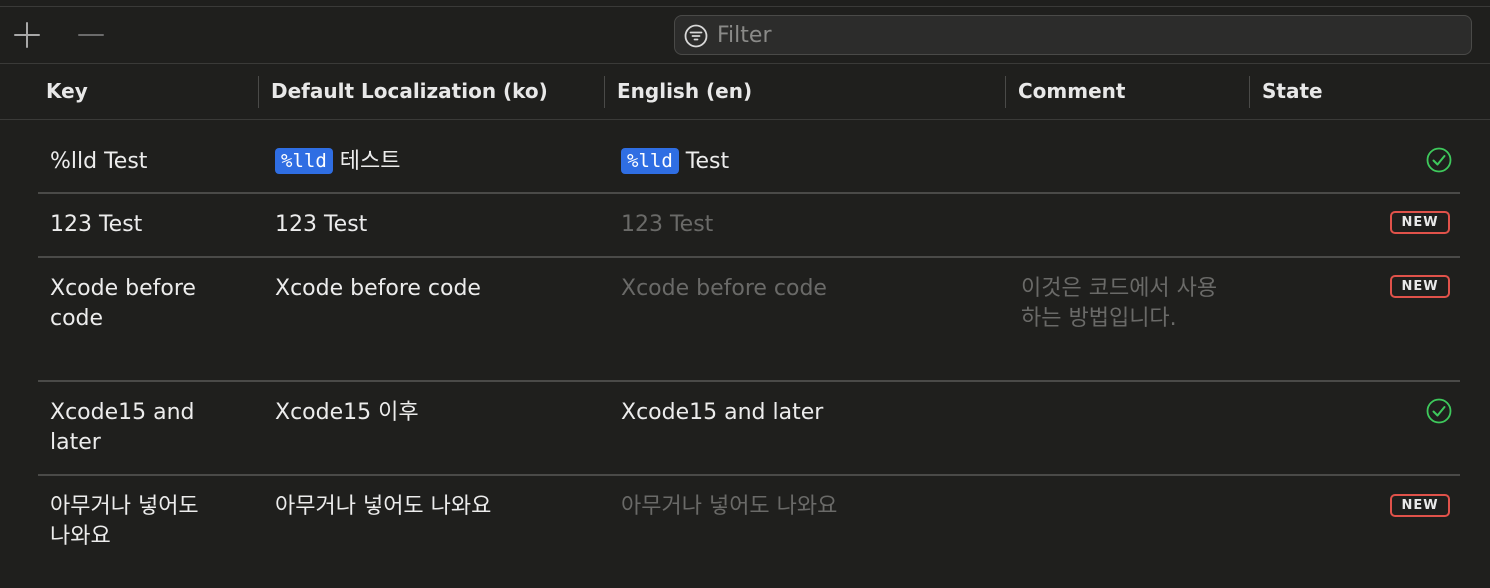  What do you see at coordinates (435, 289) in the screenshot?
I see `default-localization-cell: Xcode before code` at bounding box center [435, 289].